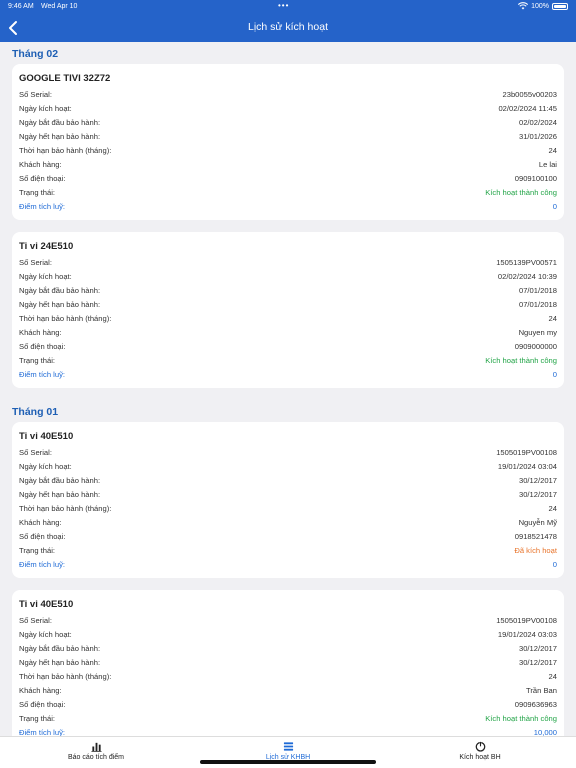  I want to click on phone-value: 0909636963, so click(535, 704).